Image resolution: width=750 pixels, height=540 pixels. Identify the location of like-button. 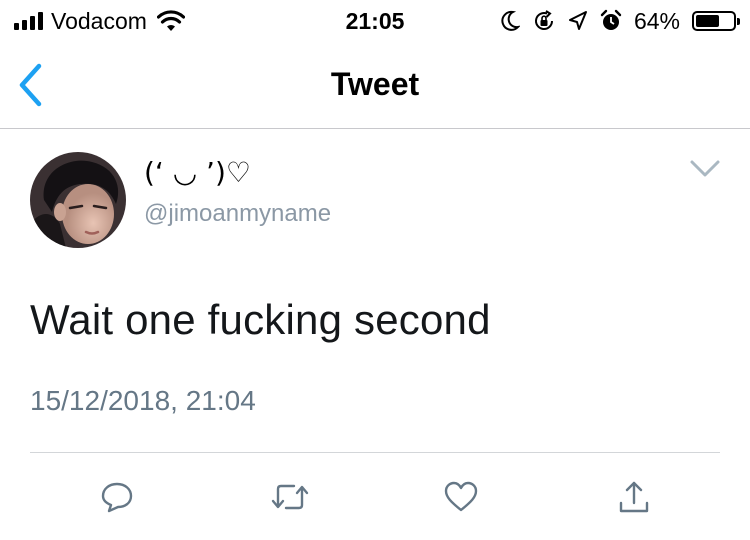
(461, 497).